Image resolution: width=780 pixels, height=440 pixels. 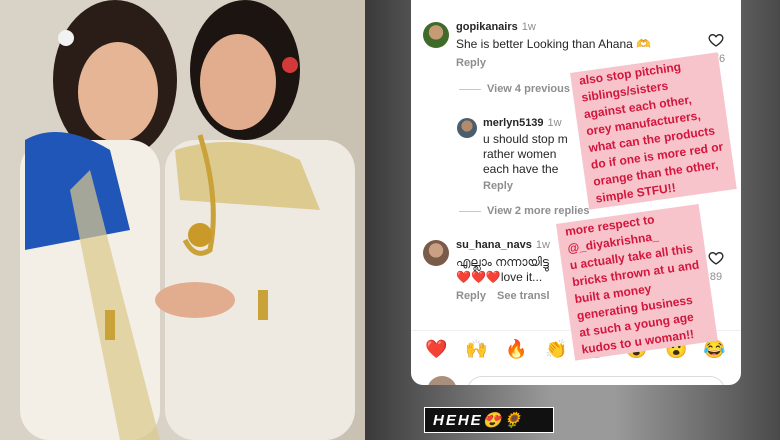 I want to click on emoji-heart: ❤️, so click(x=436, y=349).